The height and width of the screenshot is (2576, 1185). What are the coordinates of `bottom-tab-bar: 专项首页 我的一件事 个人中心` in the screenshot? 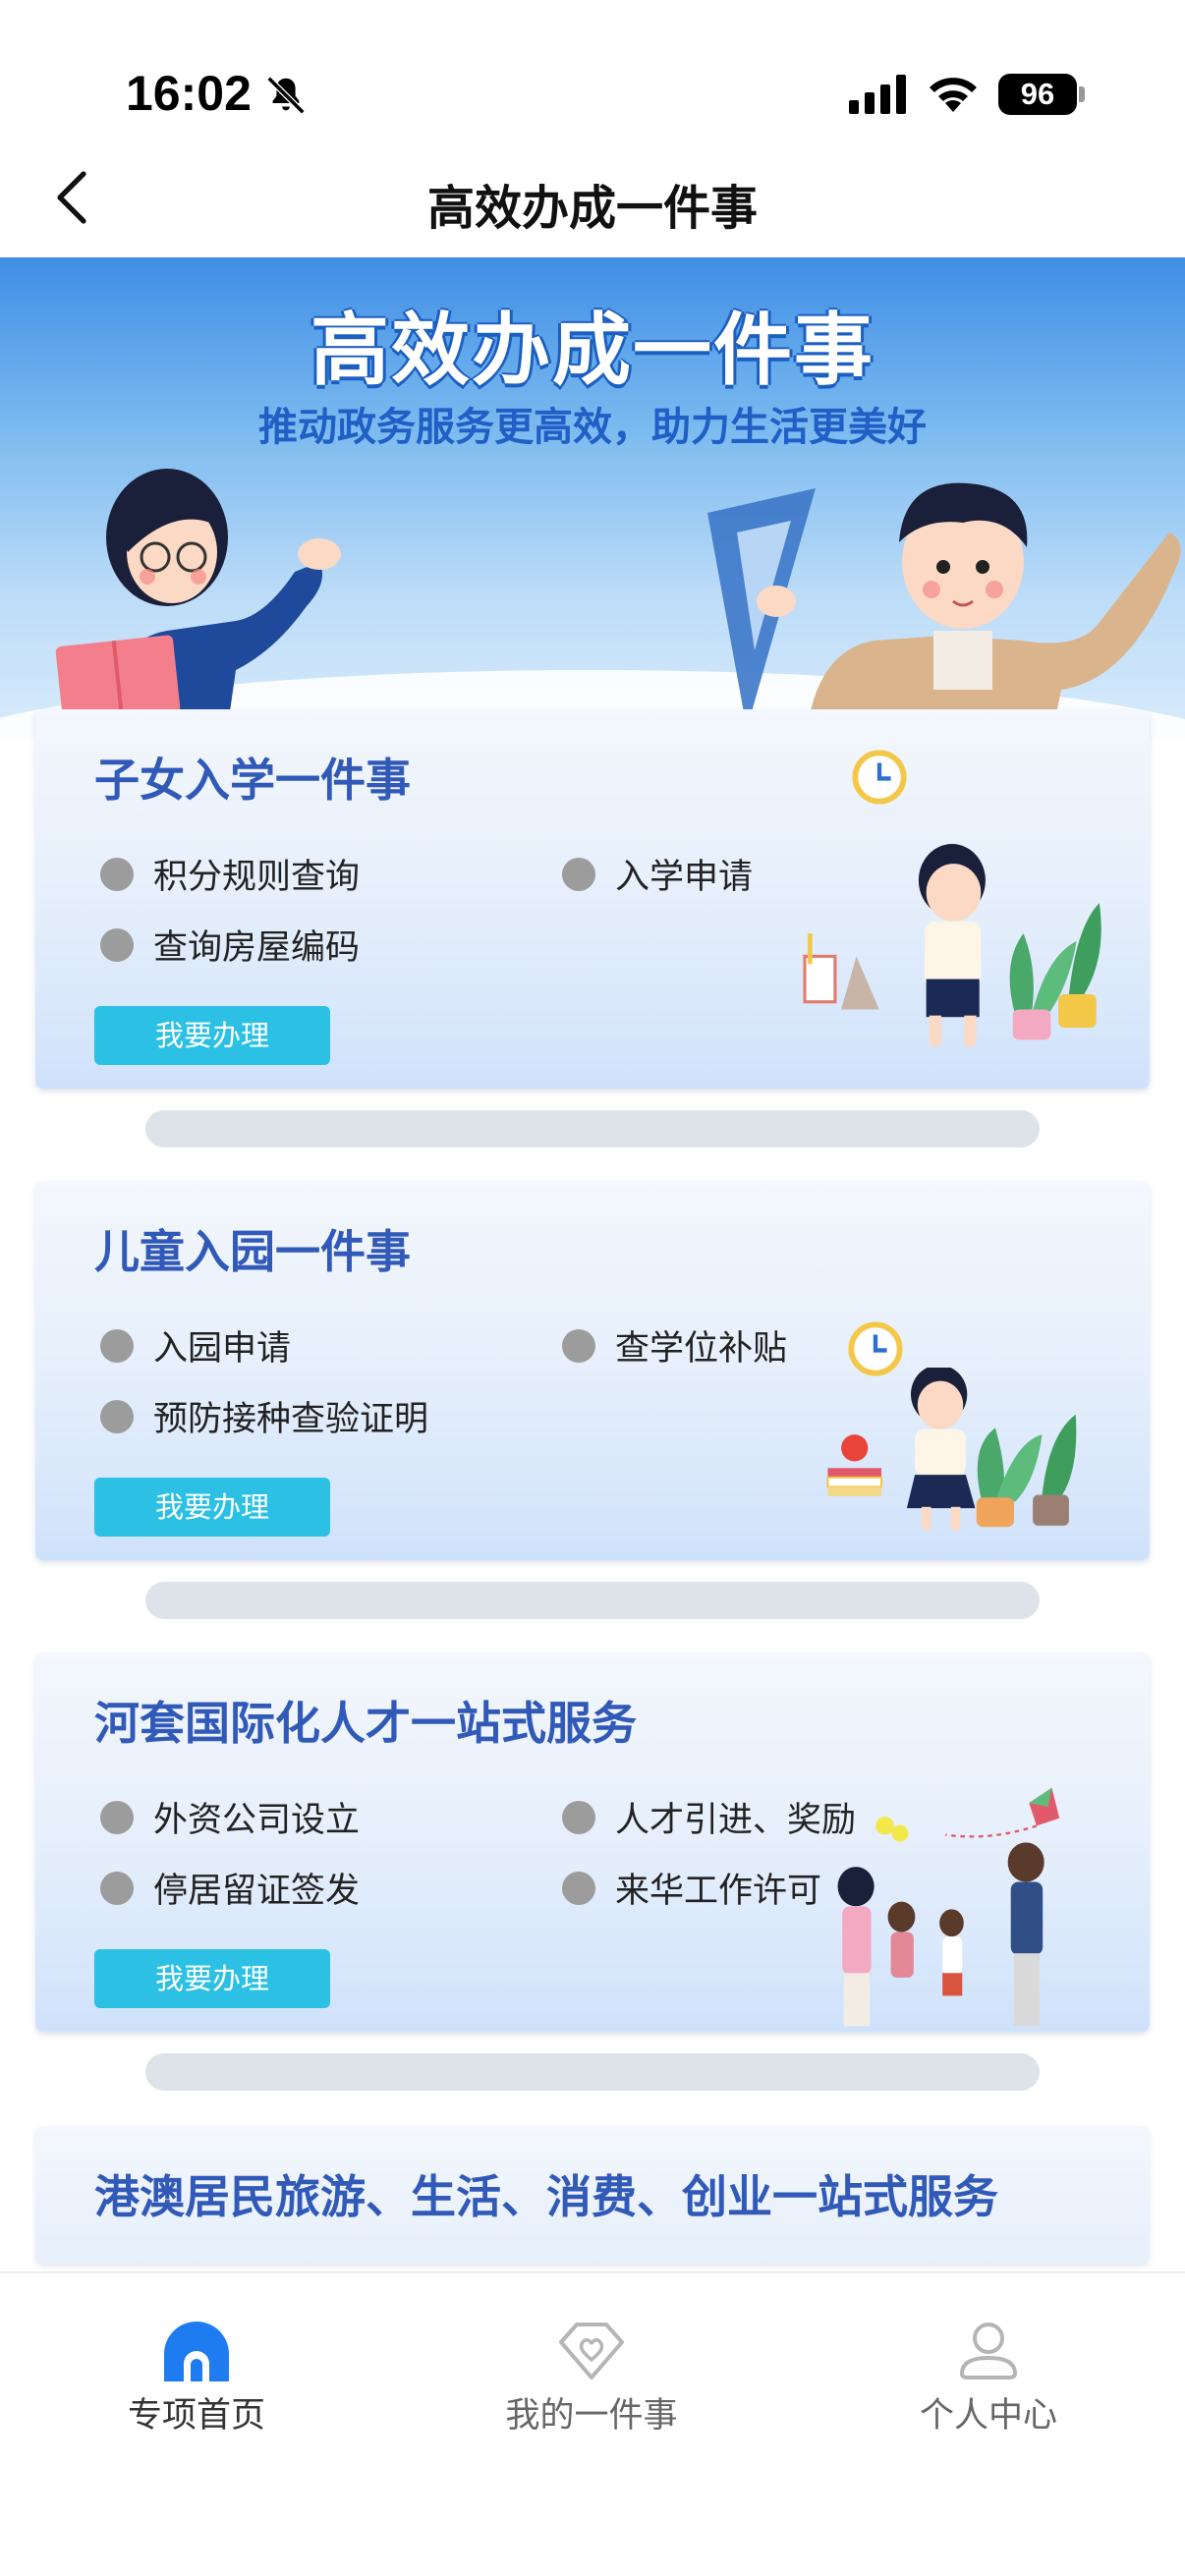 It's located at (592, 2423).